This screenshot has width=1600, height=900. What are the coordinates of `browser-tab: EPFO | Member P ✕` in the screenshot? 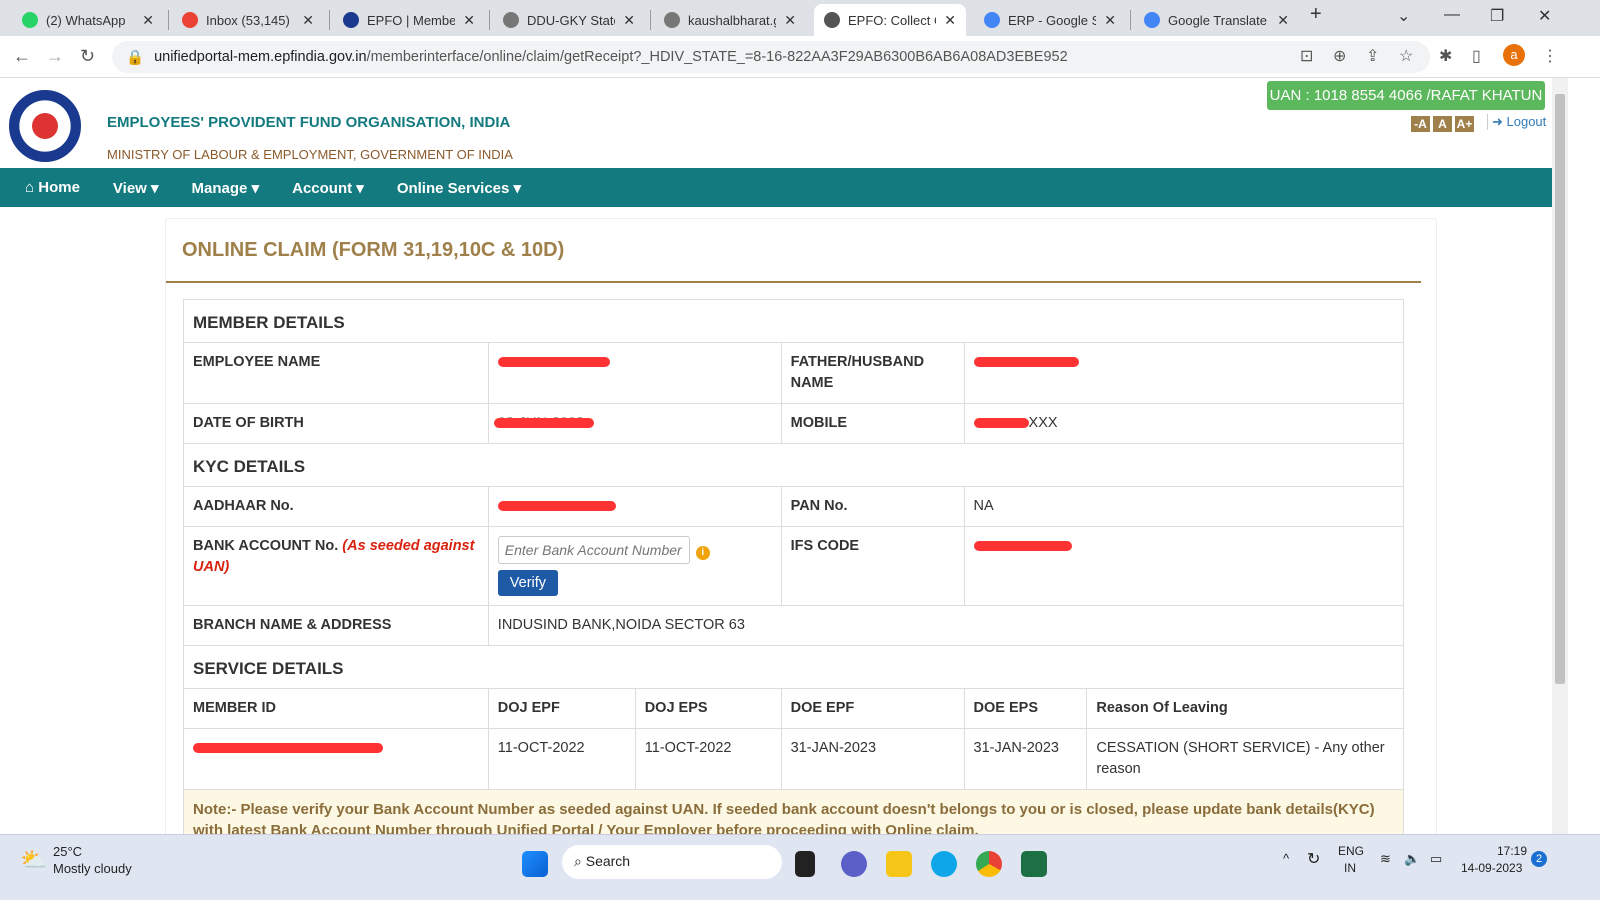 It's located at (409, 20).